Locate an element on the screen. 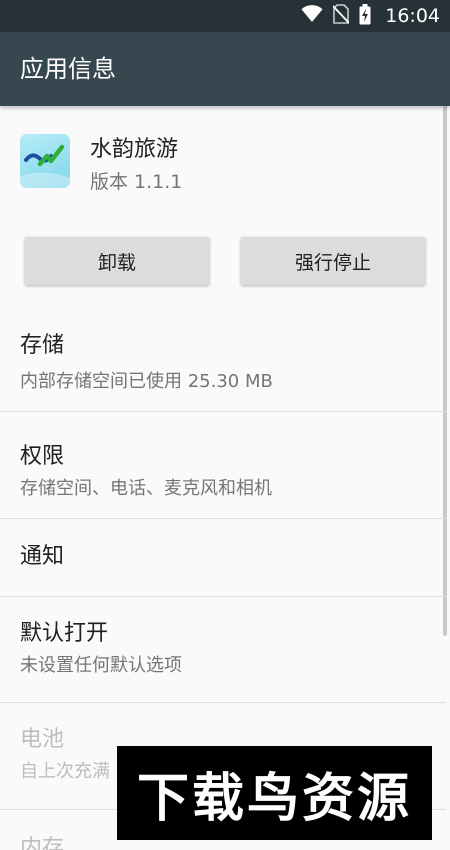  pref-permissions: 权限 存储空间、电话、麦克风和相机 is located at coordinates (223, 465).